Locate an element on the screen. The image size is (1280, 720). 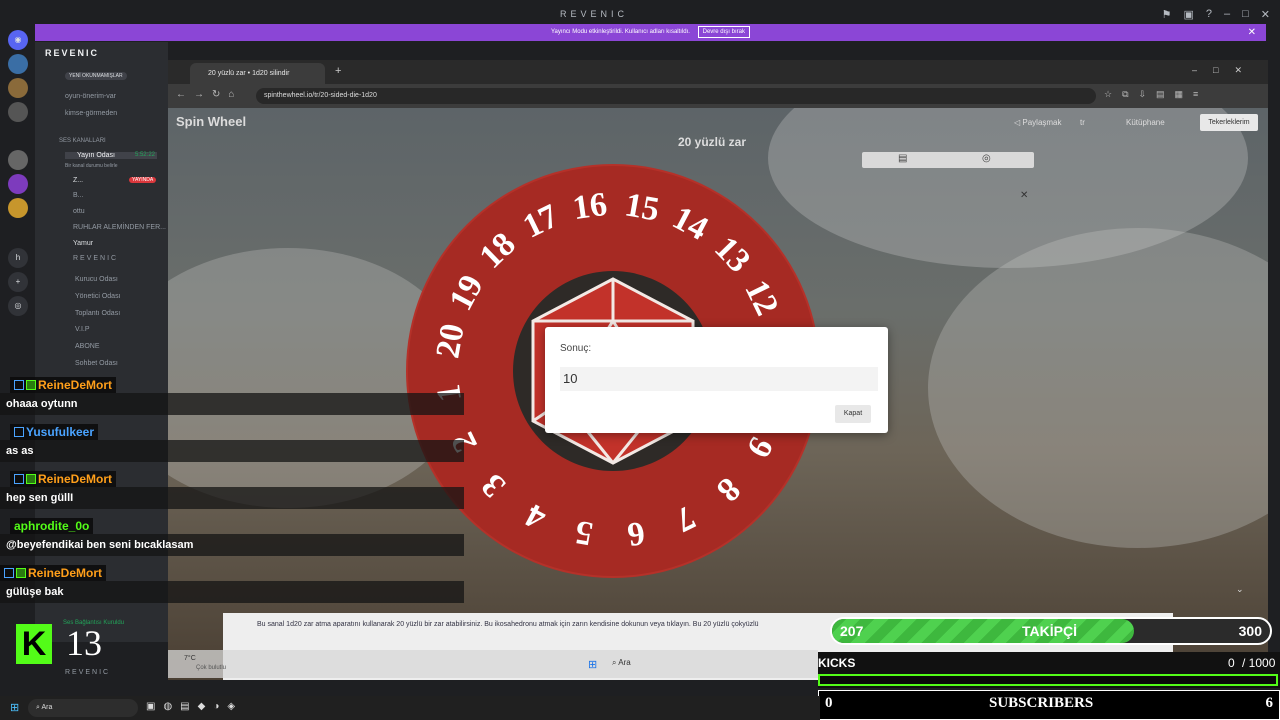
nav-buttons: ←→↻⌂ is located at coordinates (209, 94).